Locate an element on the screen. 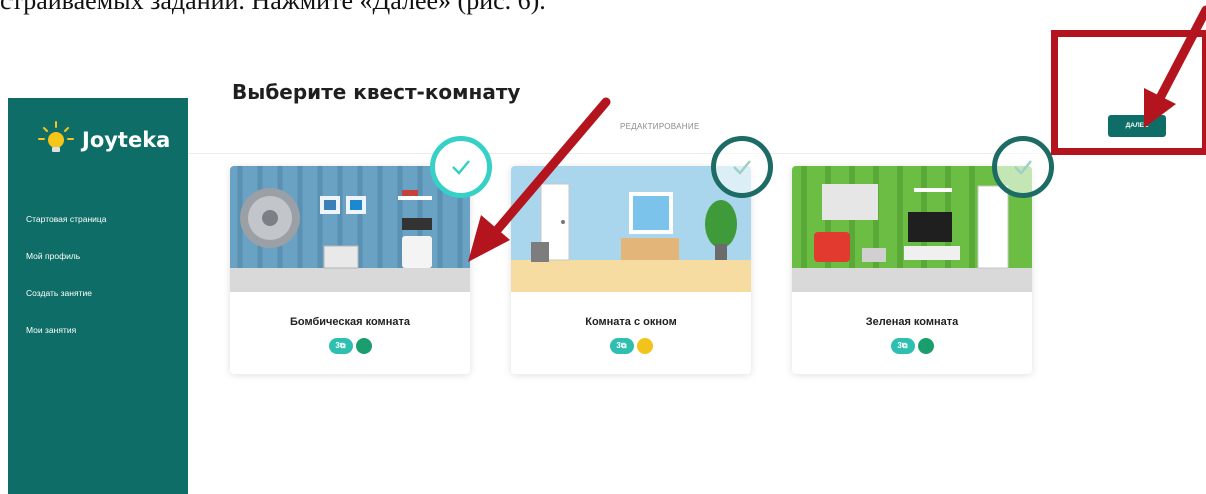  room-title: Зеленая комната is located at coordinates (912, 322).